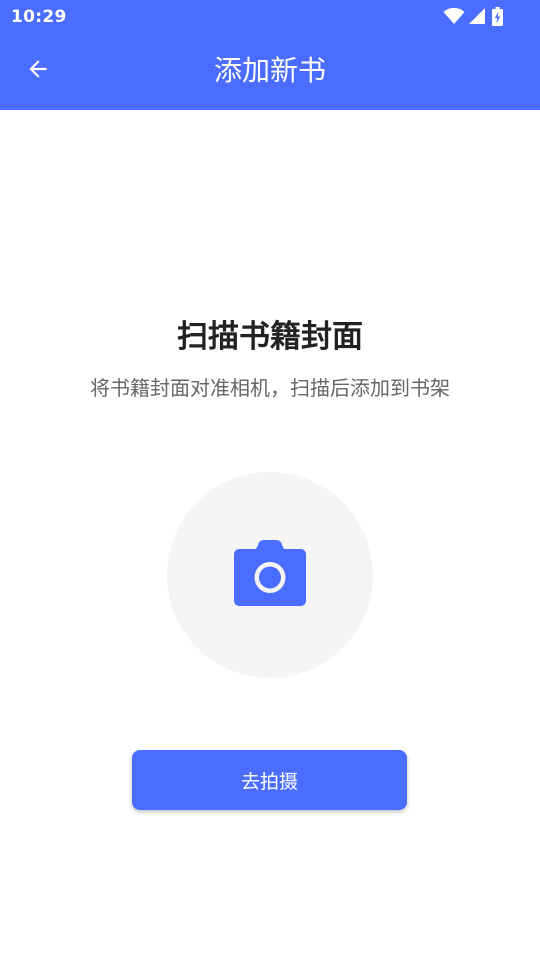 The image size is (540, 960). I want to click on battery-charging-icon, so click(497, 16).